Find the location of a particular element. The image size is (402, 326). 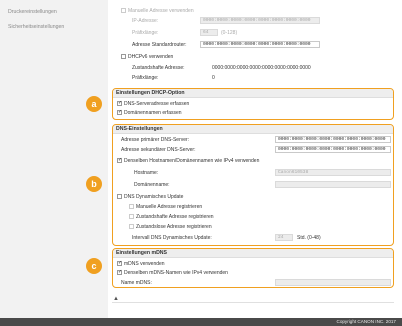

hostname-field: Canon610538 is located at coordinates (333, 172).